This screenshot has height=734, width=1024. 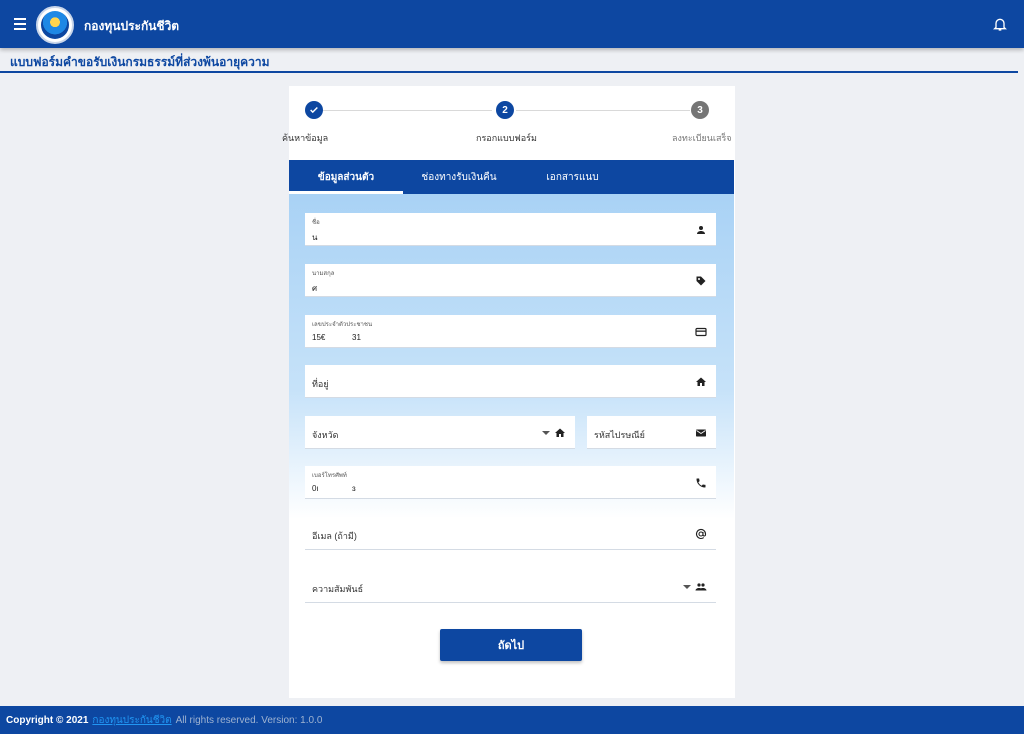 I want to click on province-placeholder: จังหวัด, so click(x=325, y=435).